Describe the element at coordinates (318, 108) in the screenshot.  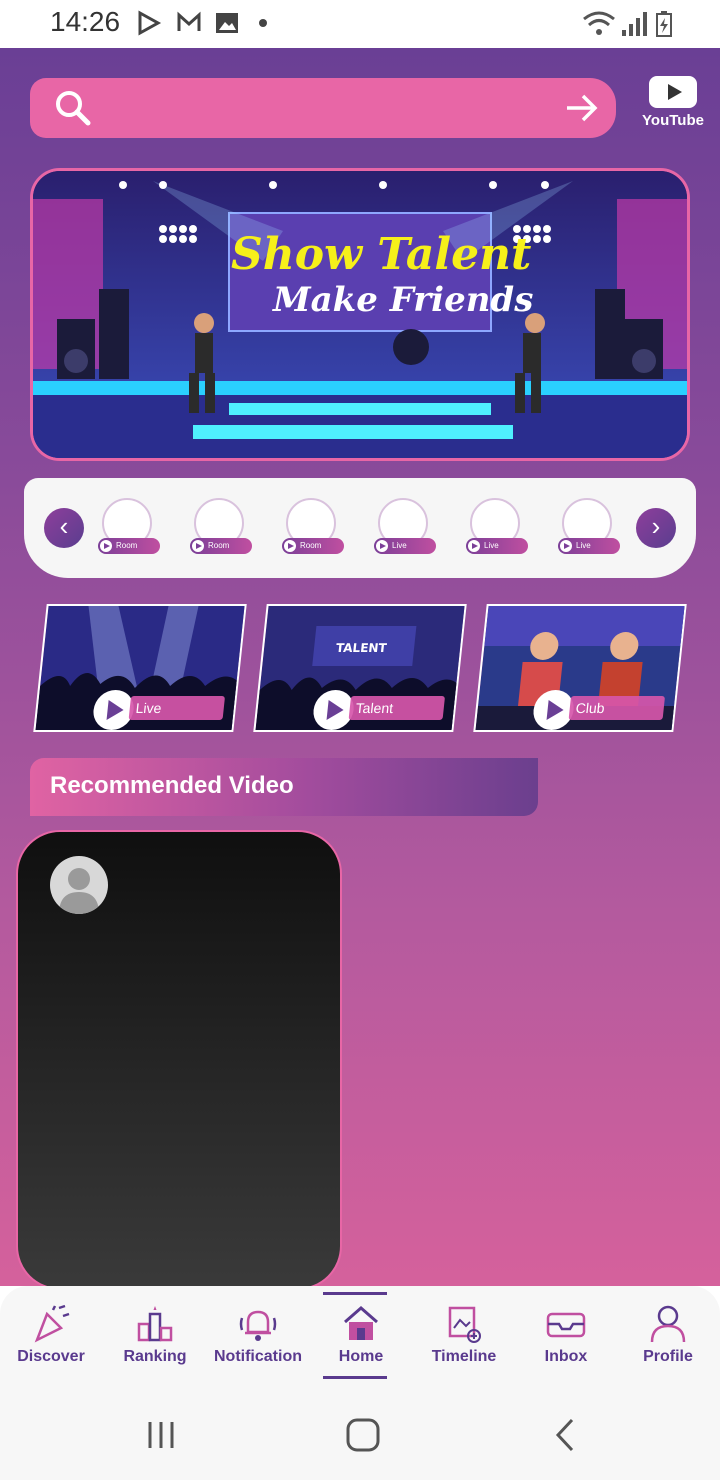
I see `search-input` at that location.